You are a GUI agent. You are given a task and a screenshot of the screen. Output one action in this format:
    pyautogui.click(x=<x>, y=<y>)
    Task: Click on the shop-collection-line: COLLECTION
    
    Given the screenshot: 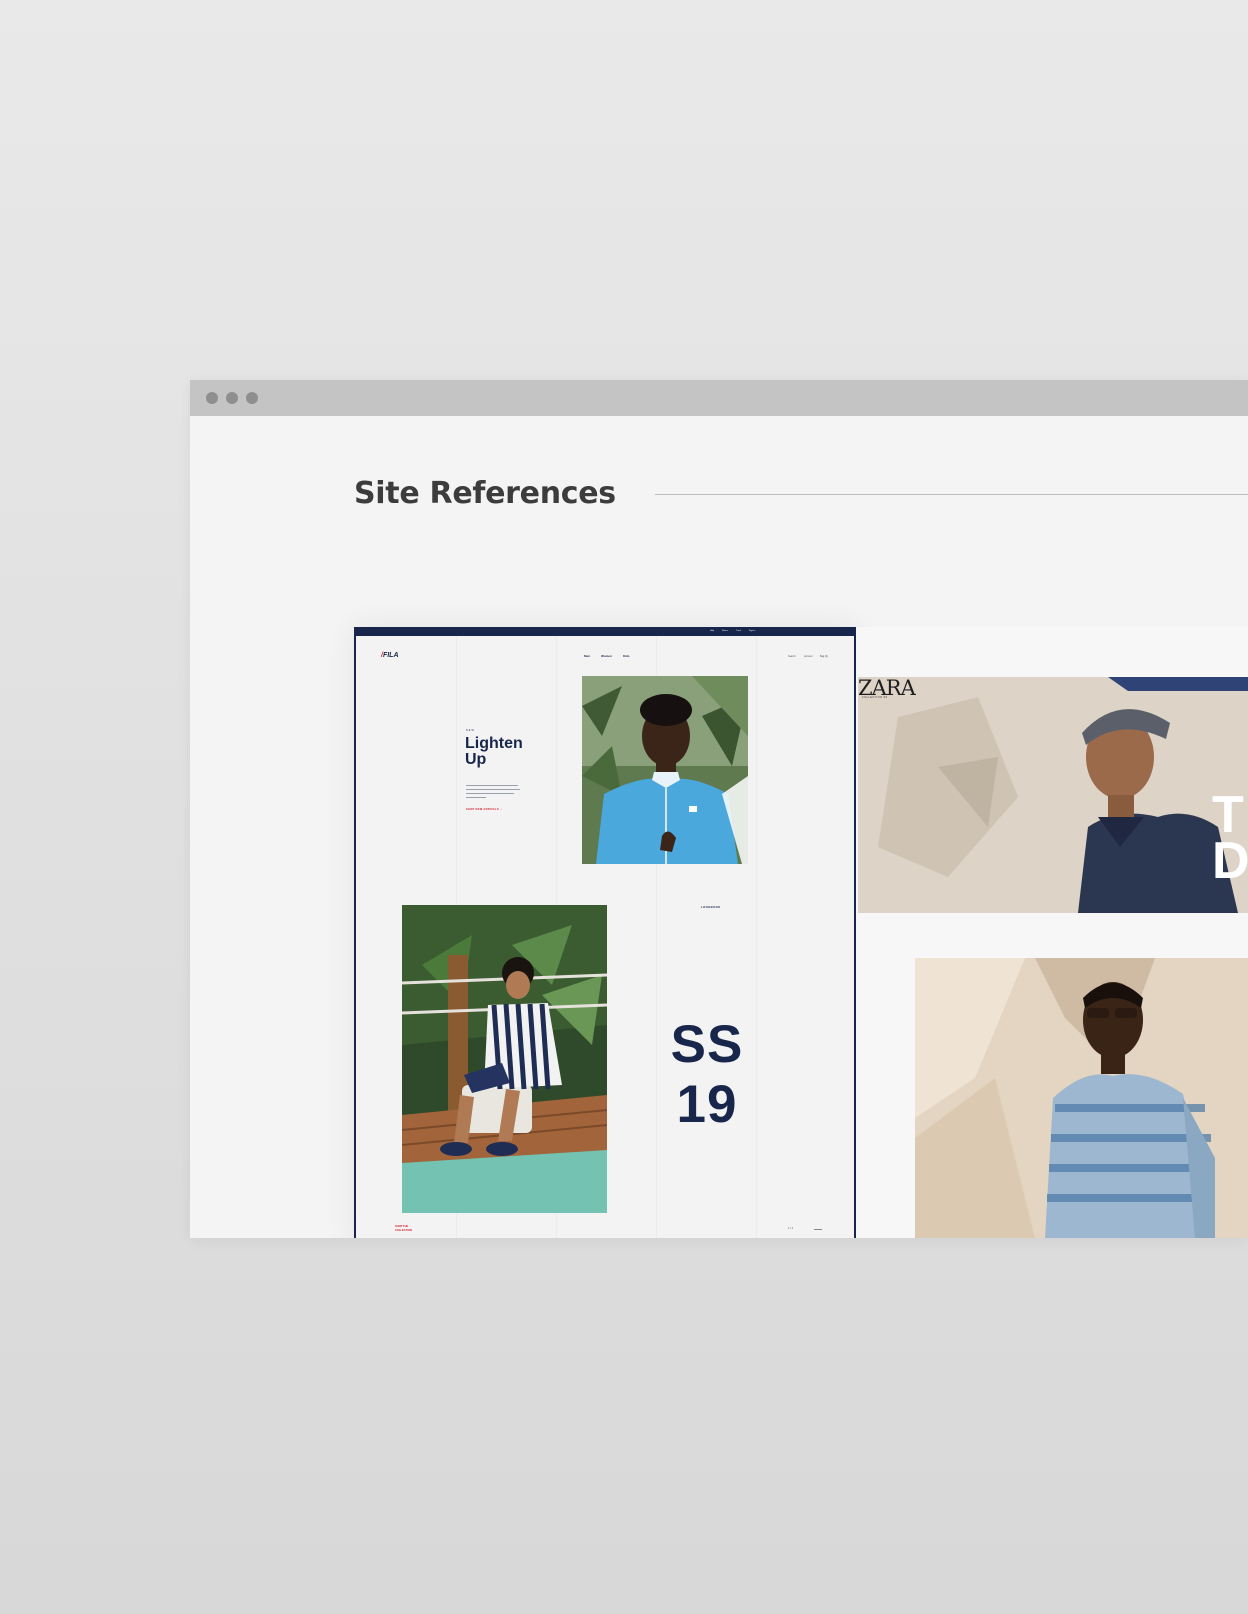 What is the action you would take?
    pyautogui.click(x=403, y=1230)
    